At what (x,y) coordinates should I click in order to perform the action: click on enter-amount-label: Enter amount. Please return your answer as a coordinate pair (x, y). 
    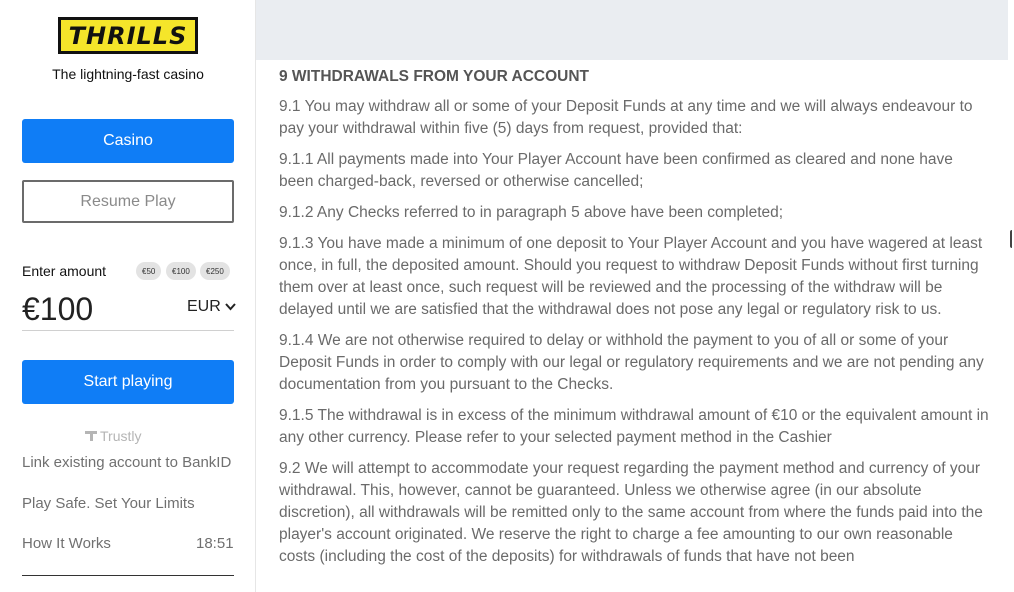
    Looking at the image, I should click on (64, 271).